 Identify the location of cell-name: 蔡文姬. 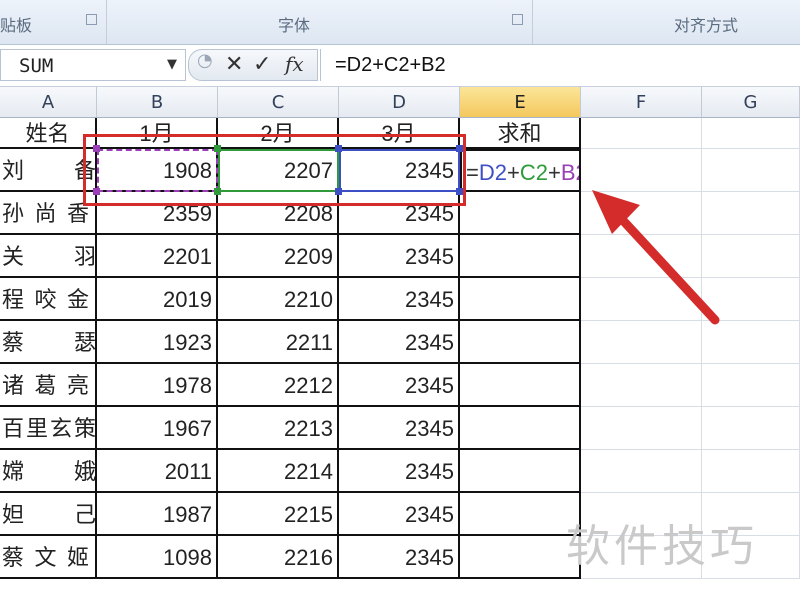
(48, 557).